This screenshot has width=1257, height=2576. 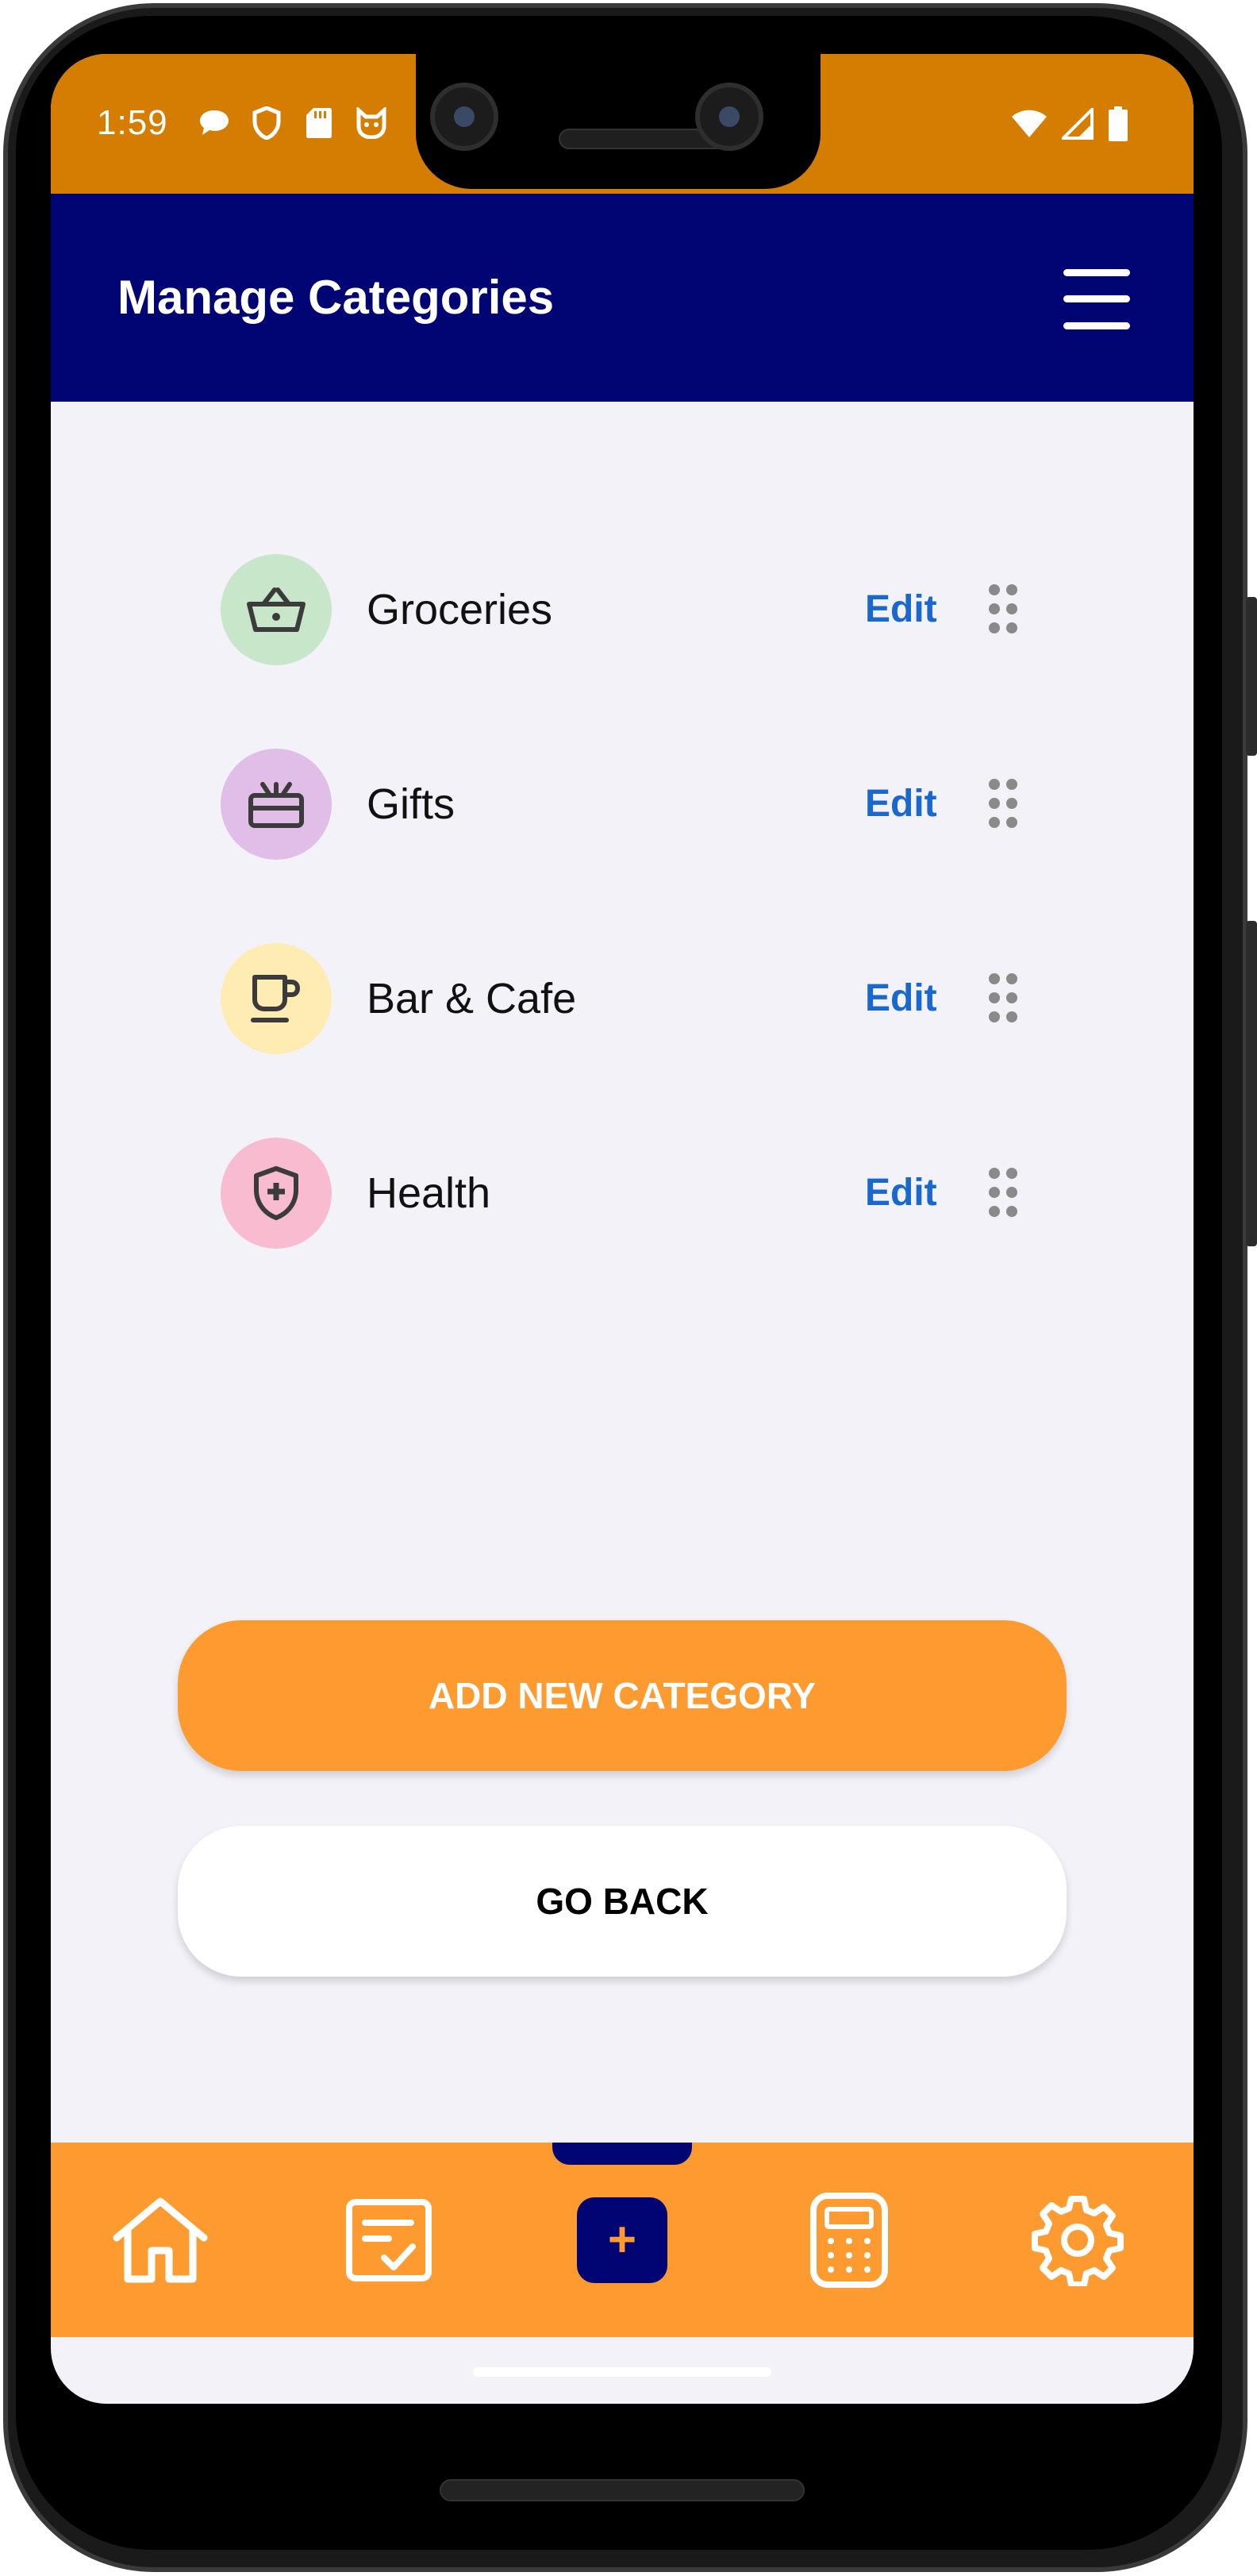 I want to click on checklist-icon, so click(x=388, y=2240).